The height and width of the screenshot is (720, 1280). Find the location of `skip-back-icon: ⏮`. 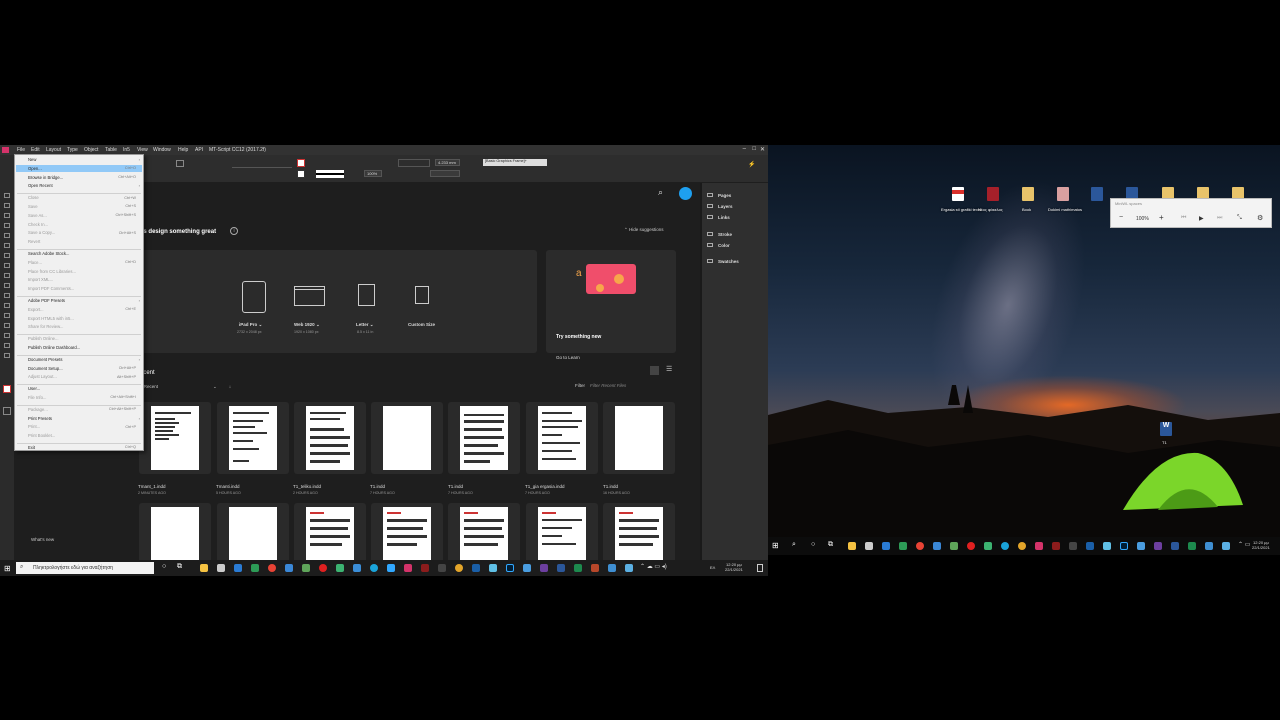

skip-back-icon: ⏮ is located at coordinates (1183, 218).